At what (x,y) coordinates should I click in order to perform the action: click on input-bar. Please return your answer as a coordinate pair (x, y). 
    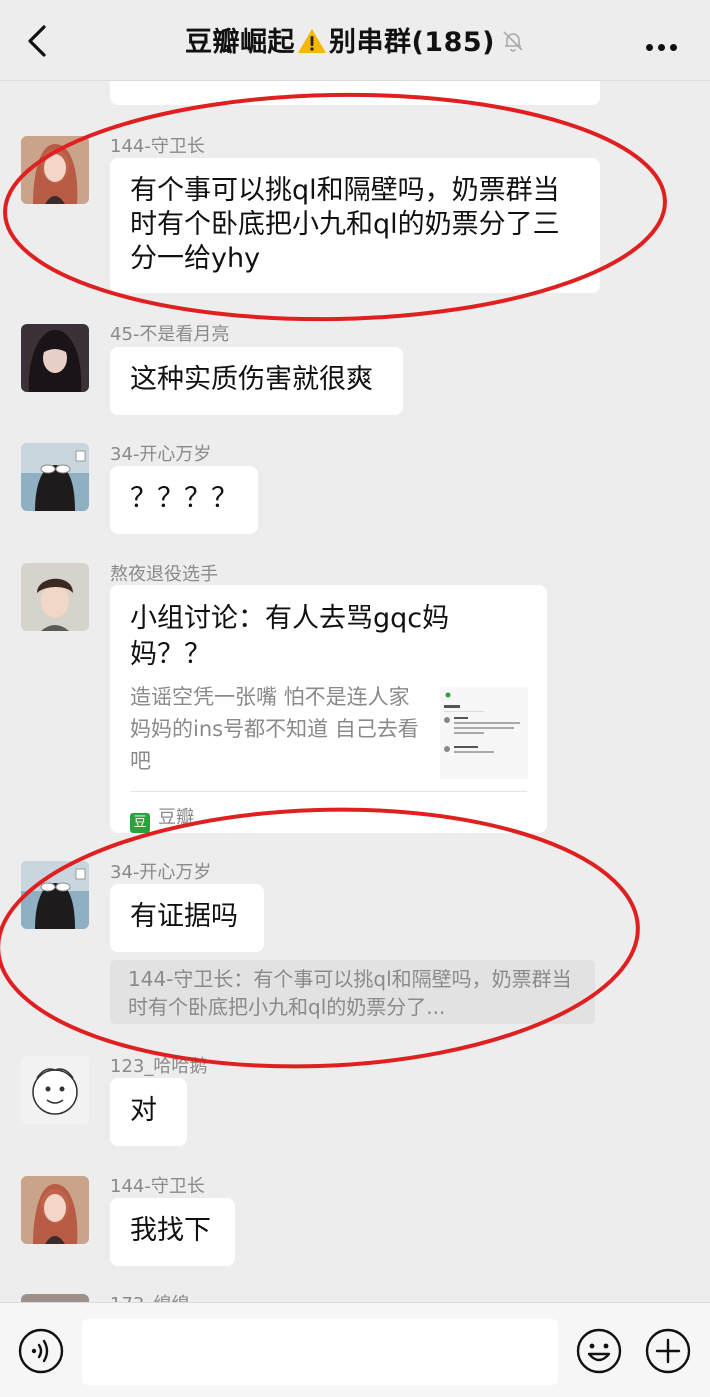
    Looking at the image, I should click on (355, 1349).